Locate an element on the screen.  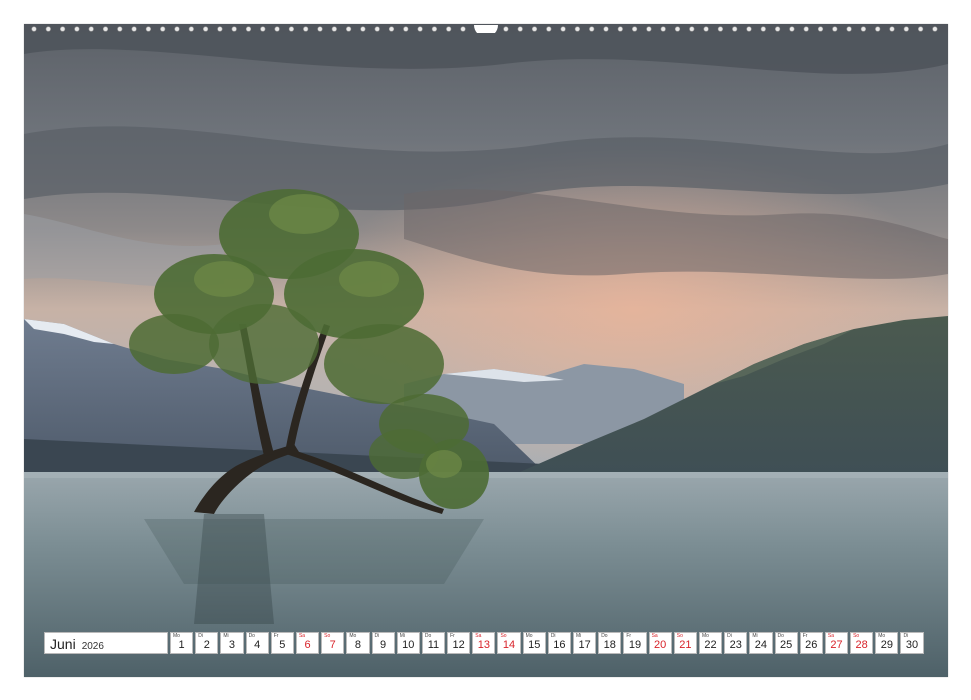
day-cell: So 7 is located at coordinates (333, 643).